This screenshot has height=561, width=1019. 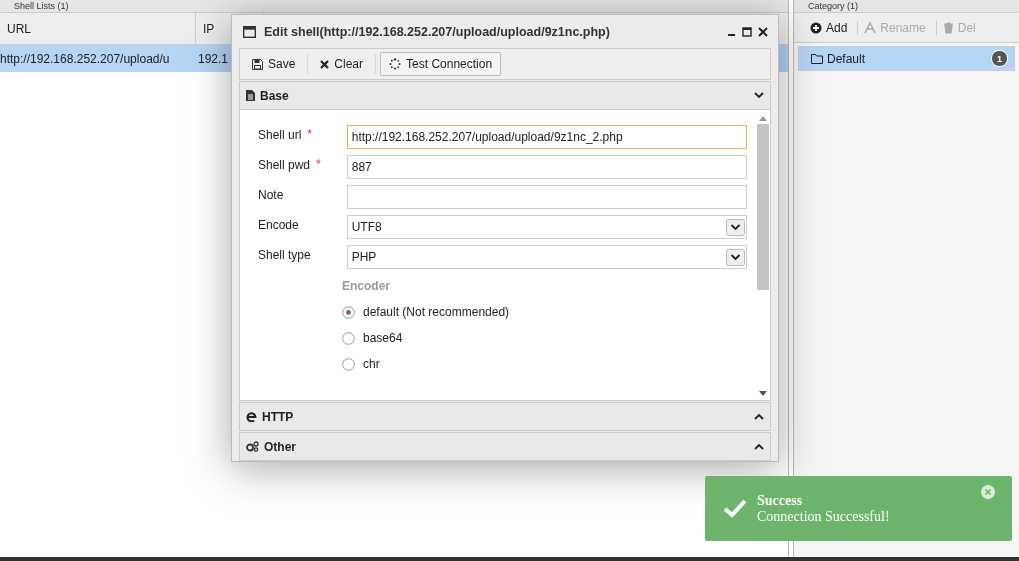 What do you see at coordinates (371, 364) in the screenshot?
I see `radio-label: chr` at bounding box center [371, 364].